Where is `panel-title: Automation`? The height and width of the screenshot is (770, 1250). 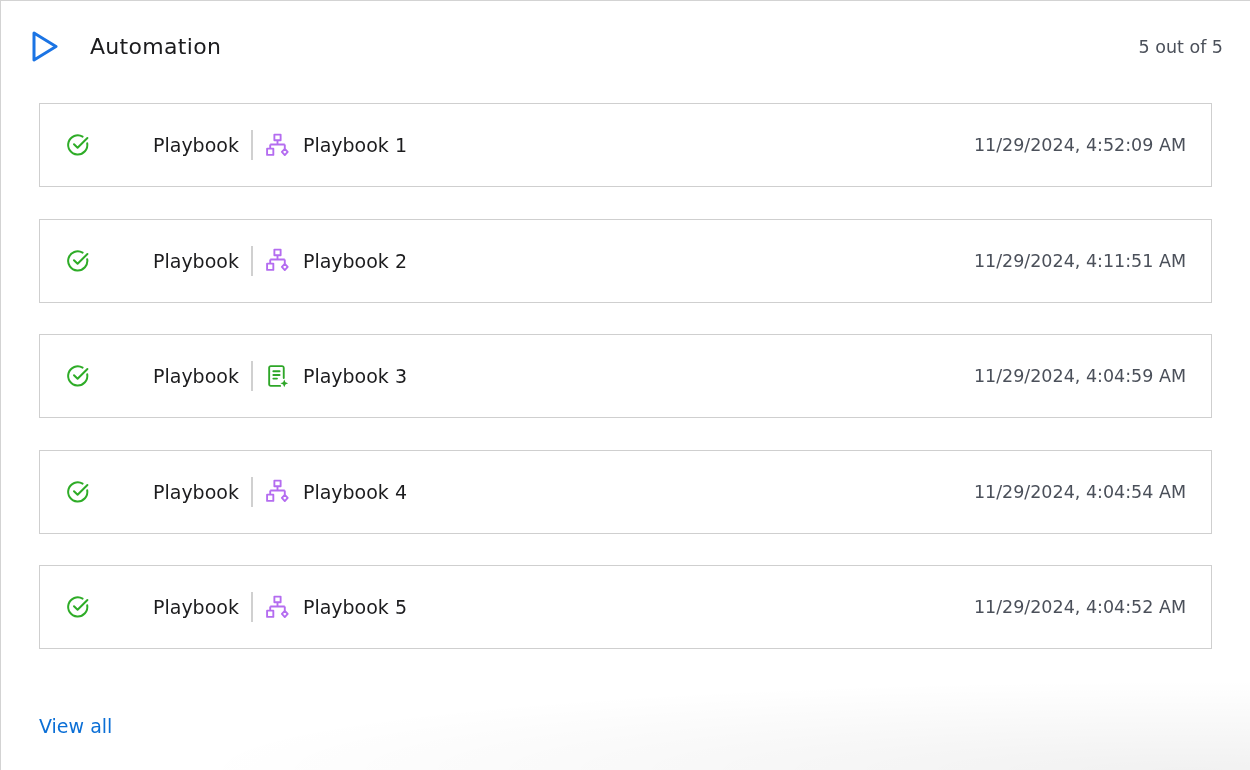 panel-title: Automation is located at coordinates (156, 46).